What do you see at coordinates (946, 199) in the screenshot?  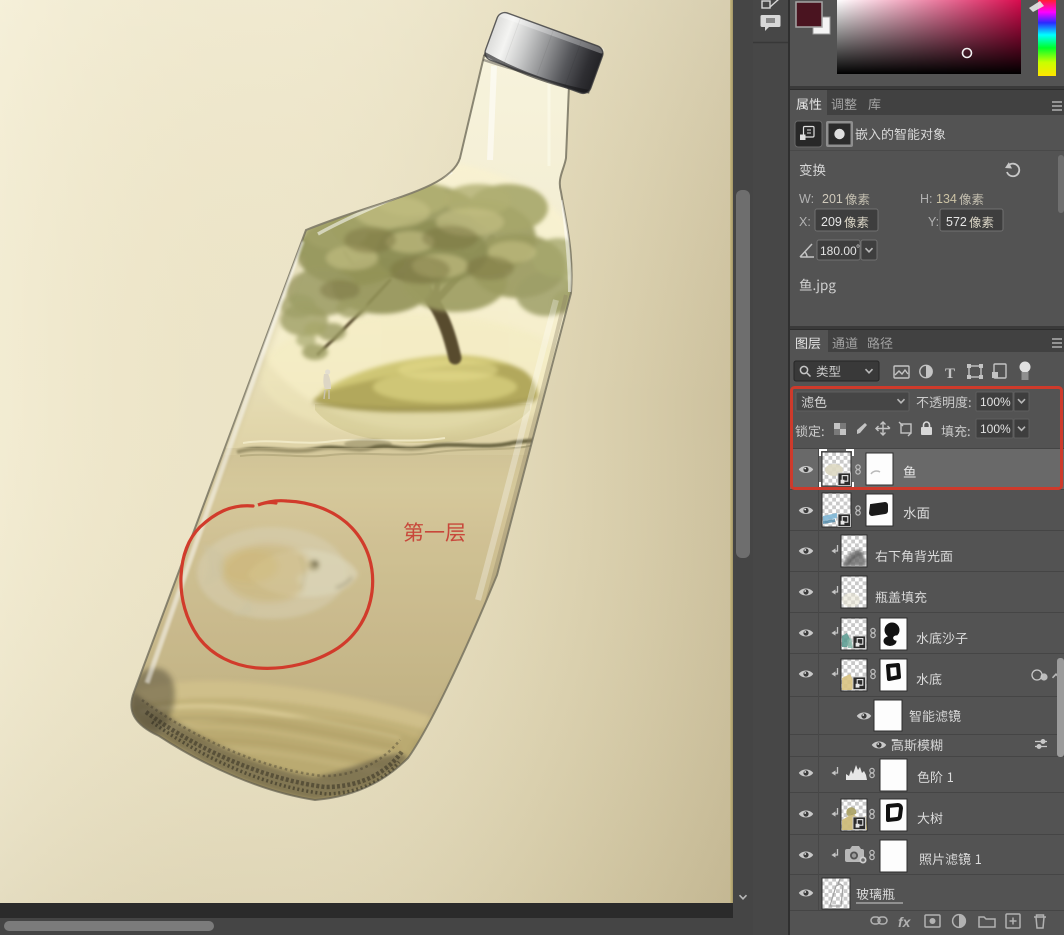 I see `svg-text: 134` at bounding box center [946, 199].